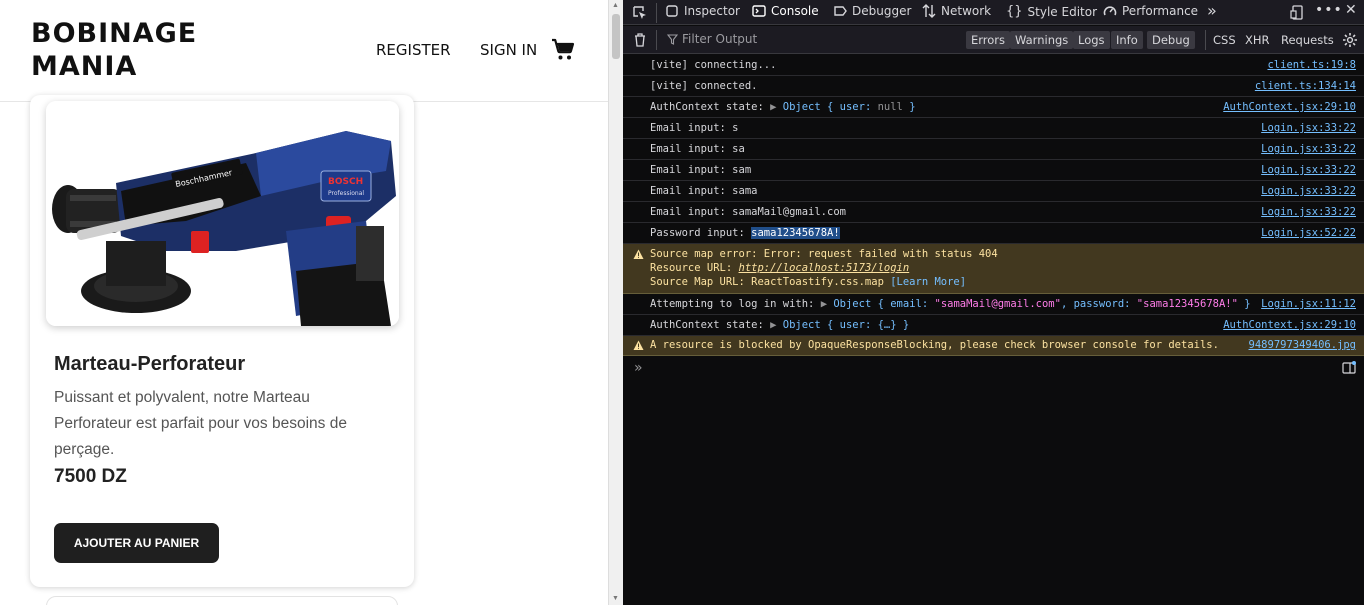 Image resolution: width=1364 pixels, height=605 pixels. I want to click on log-row: Email input: sama Login.jsx:33:22, so click(993, 191).